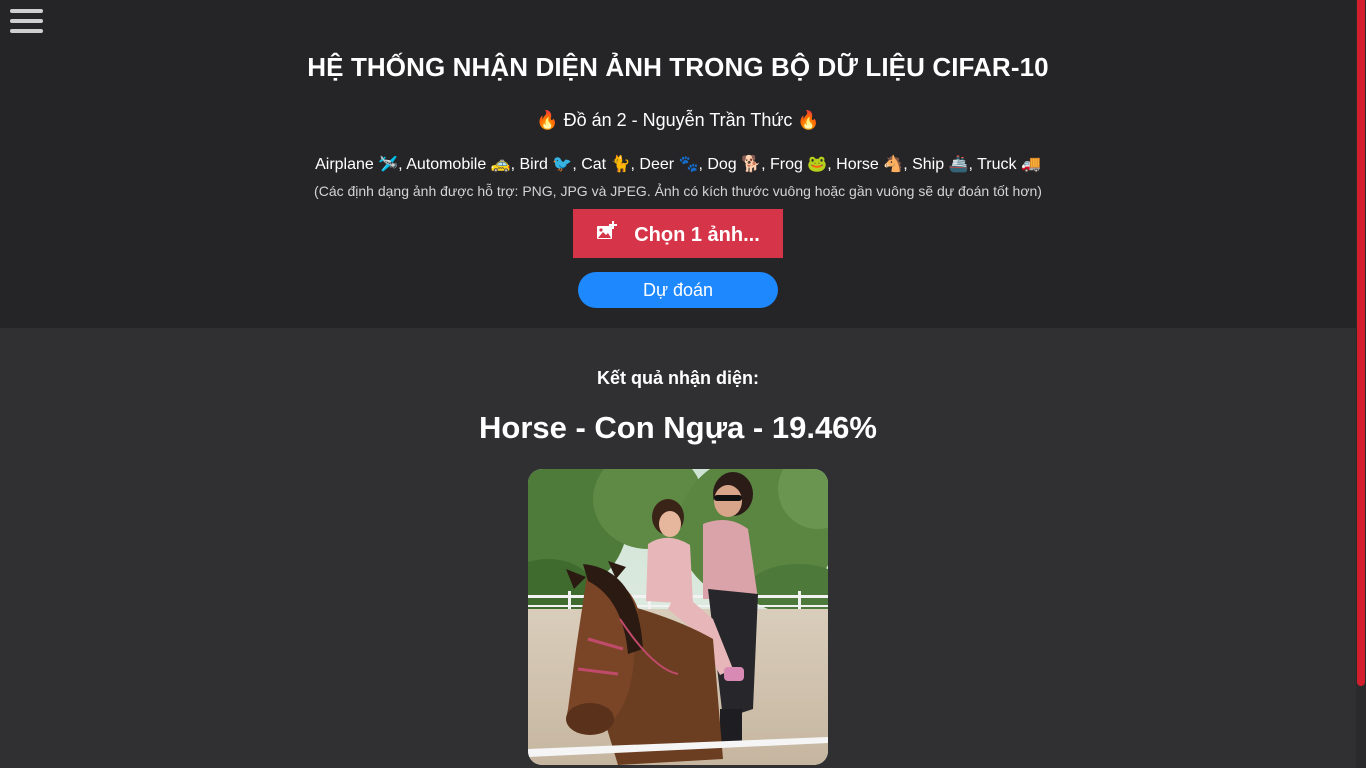 The height and width of the screenshot is (768, 1366). What do you see at coordinates (786, 164) in the screenshot?
I see `class-label: Frog` at bounding box center [786, 164].